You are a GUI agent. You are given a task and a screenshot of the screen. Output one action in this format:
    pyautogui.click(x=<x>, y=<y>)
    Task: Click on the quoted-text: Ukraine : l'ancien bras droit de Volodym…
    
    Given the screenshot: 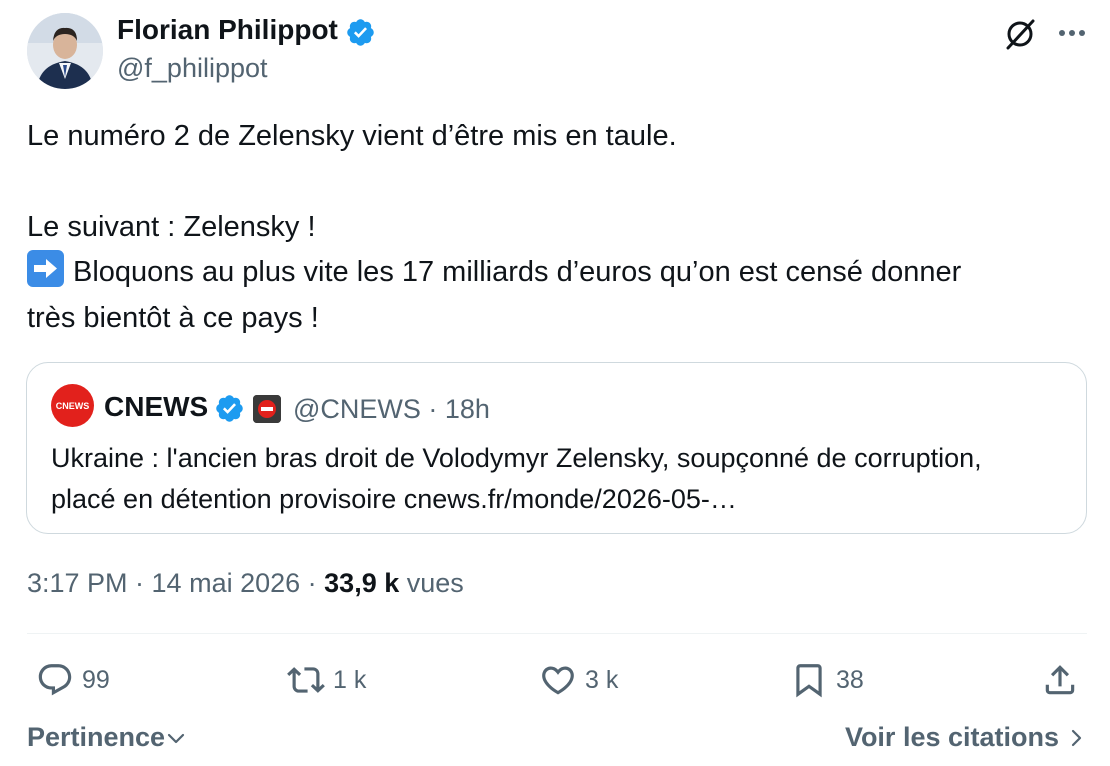 What is the action you would take?
    pyautogui.click(x=516, y=479)
    